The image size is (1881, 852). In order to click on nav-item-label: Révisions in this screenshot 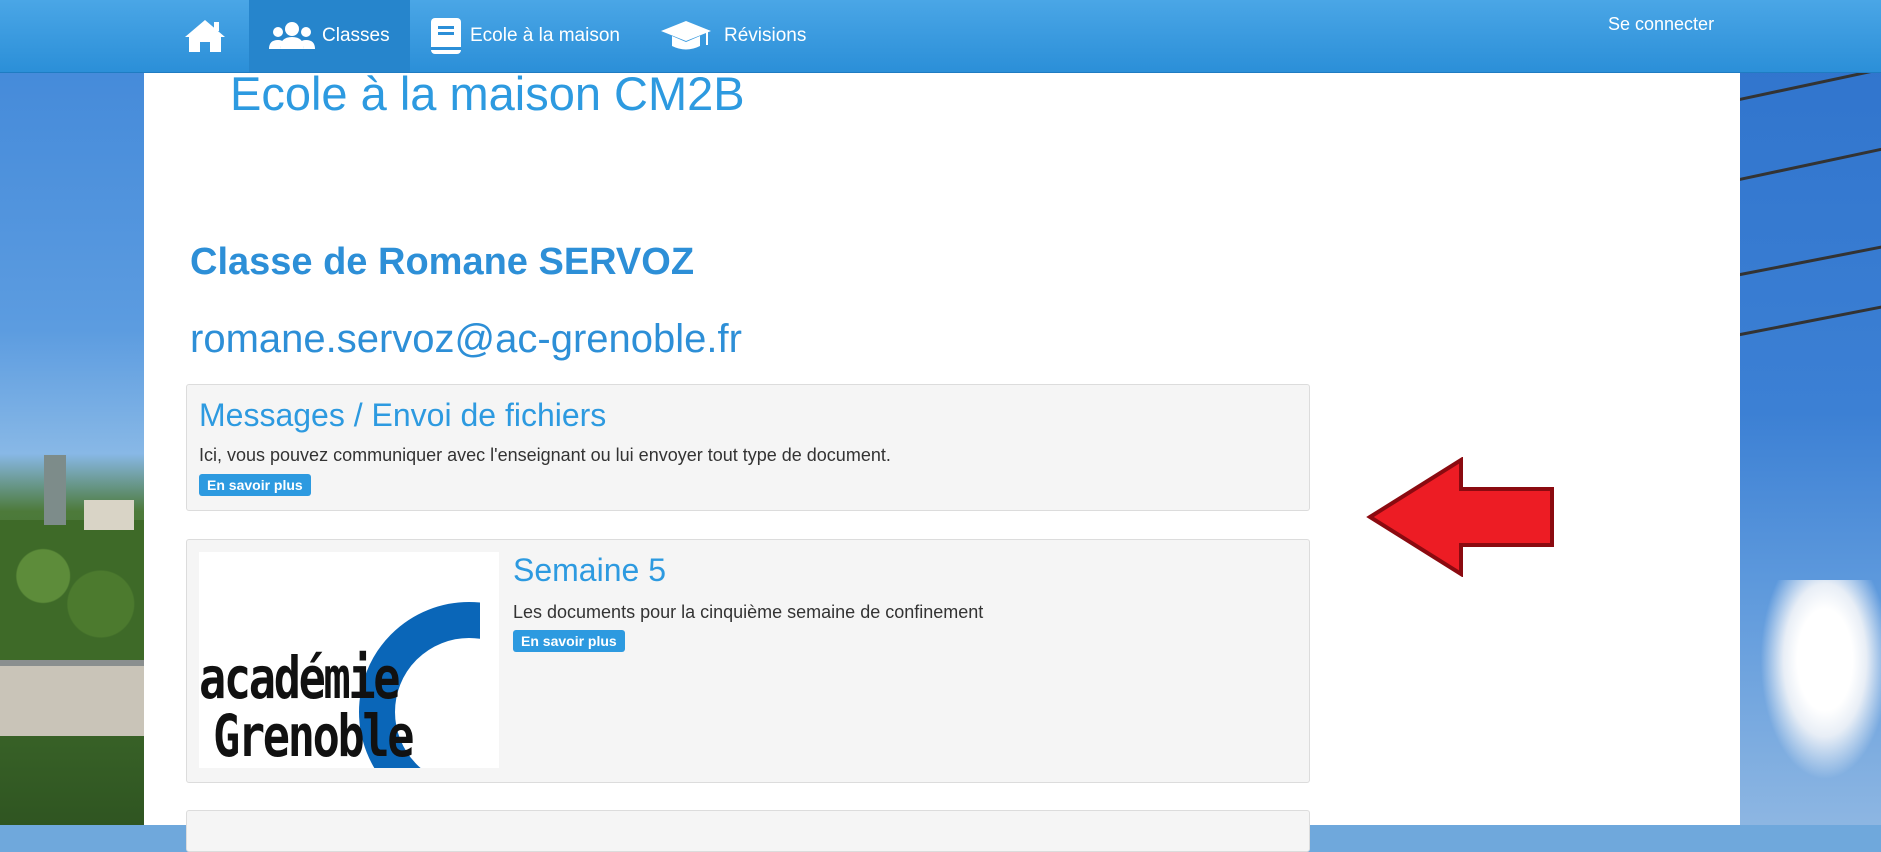, I will do `click(765, 35)`.